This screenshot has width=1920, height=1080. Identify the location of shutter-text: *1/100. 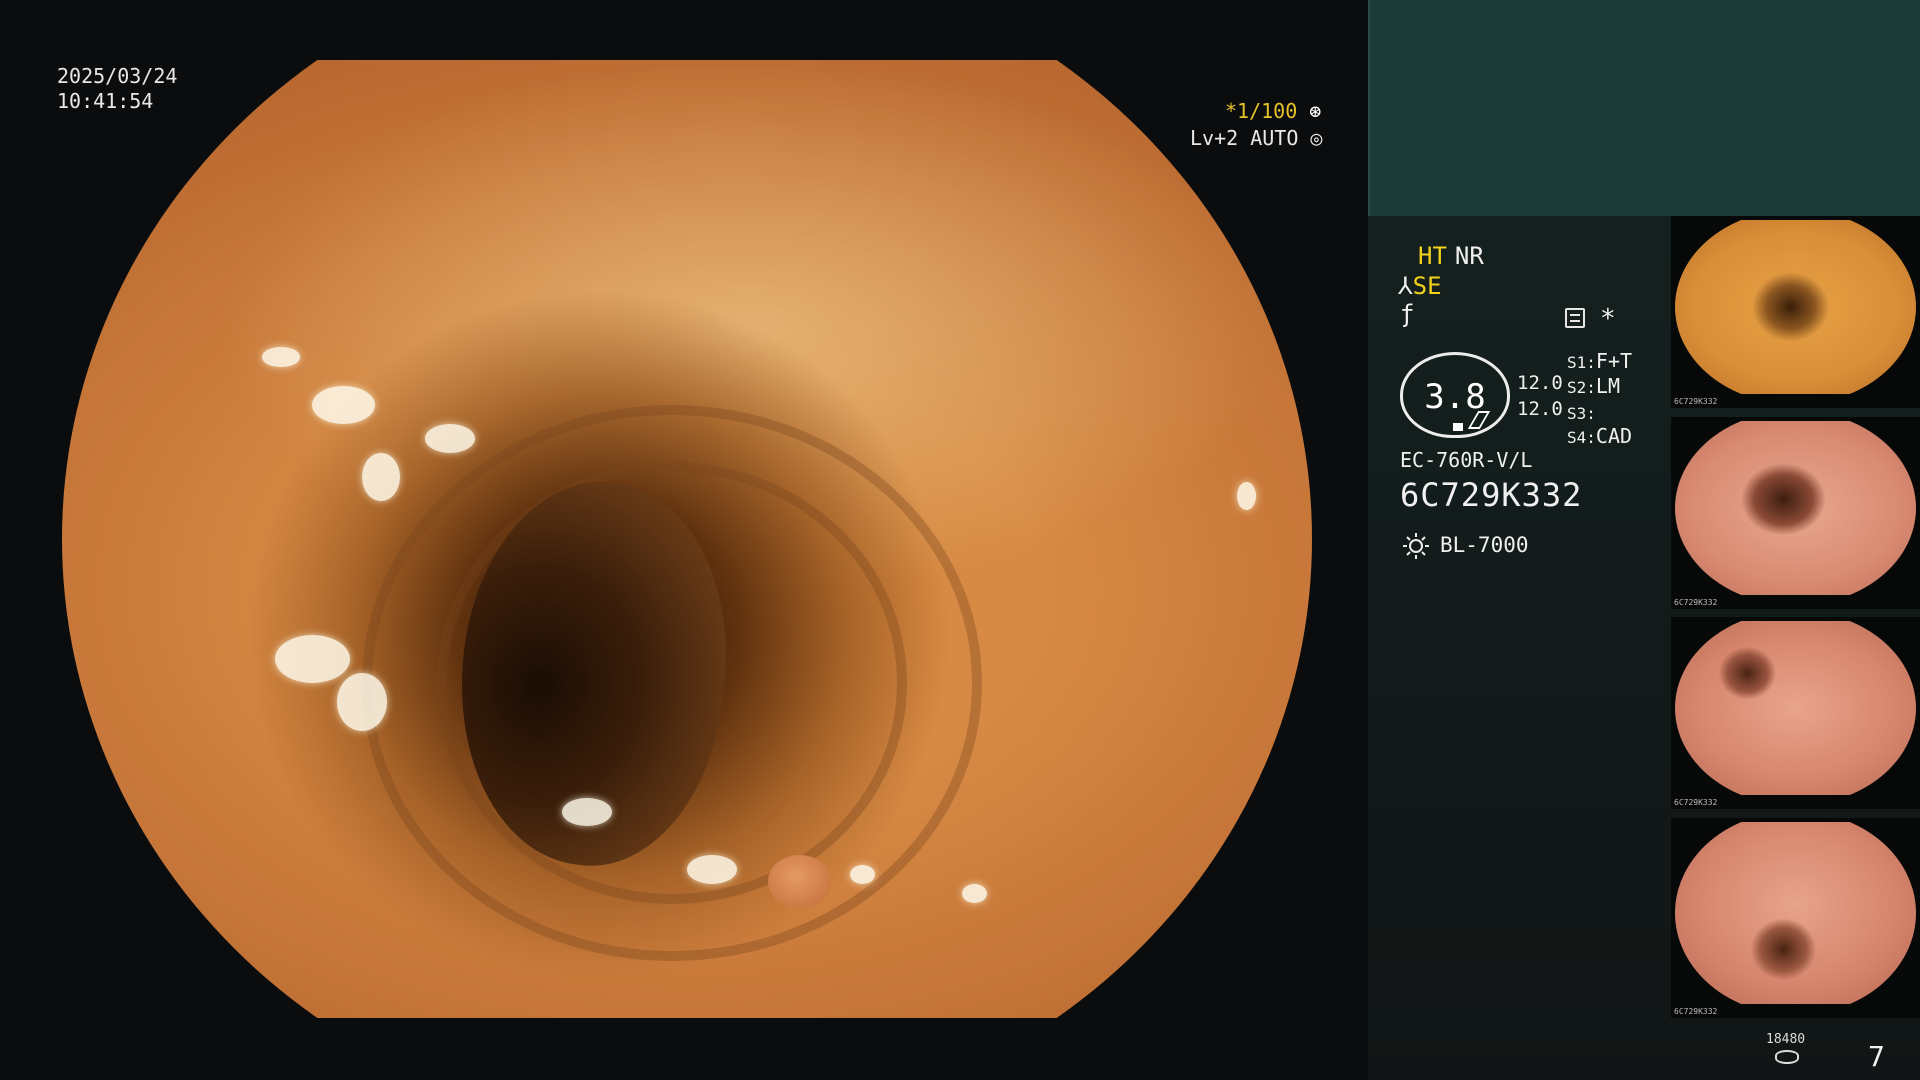
(1261, 111).